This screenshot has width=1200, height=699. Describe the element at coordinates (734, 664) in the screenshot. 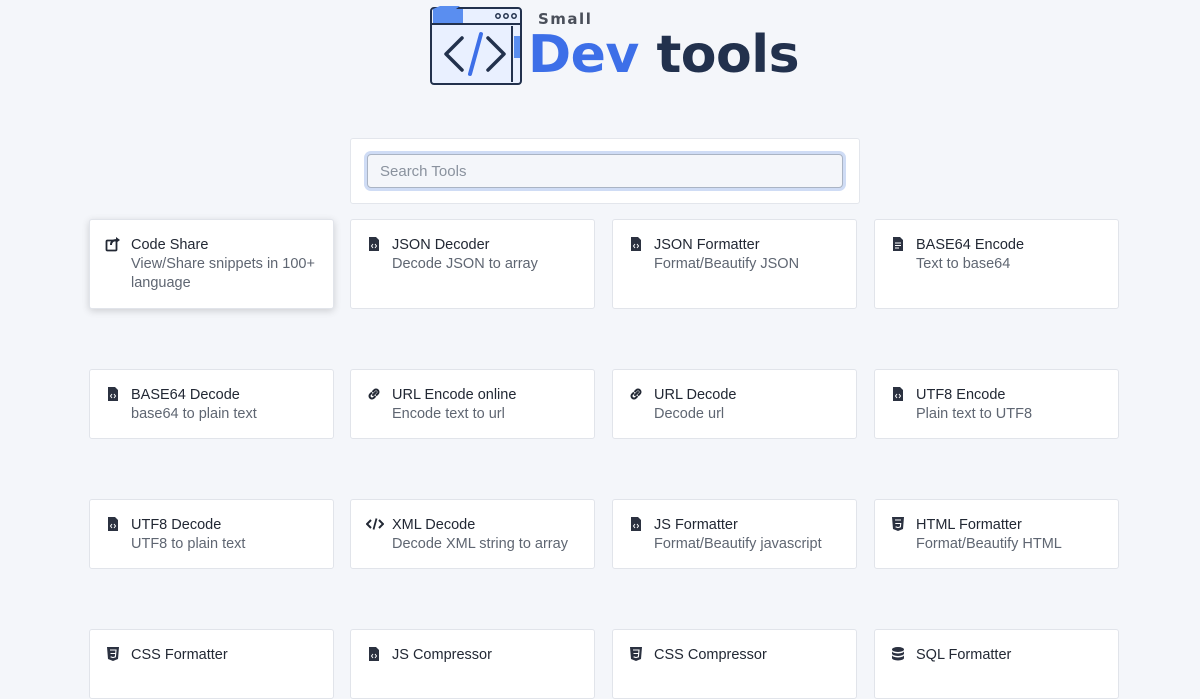

I see `tool-card-css-compressor: CSS Compressor` at that location.